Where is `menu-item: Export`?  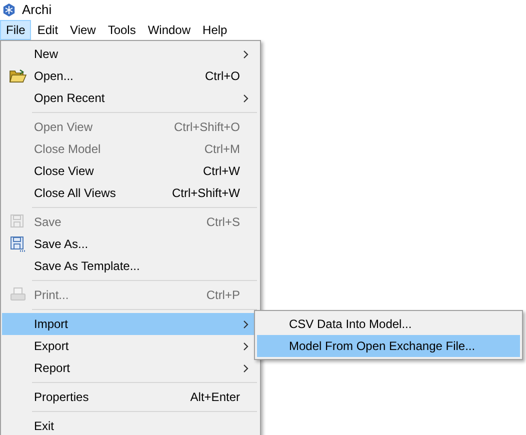
menu-item: Export is located at coordinates (130, 346).